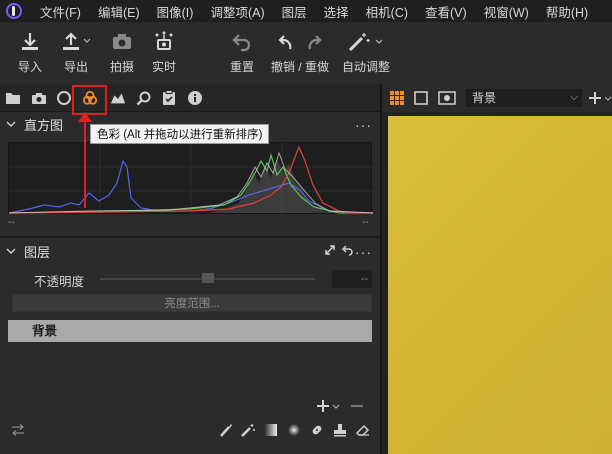  What do you see at coordinates (484, 98) in the screenshot?
I see `viewer-select-value: 背景` at bounding box center [484, 98].